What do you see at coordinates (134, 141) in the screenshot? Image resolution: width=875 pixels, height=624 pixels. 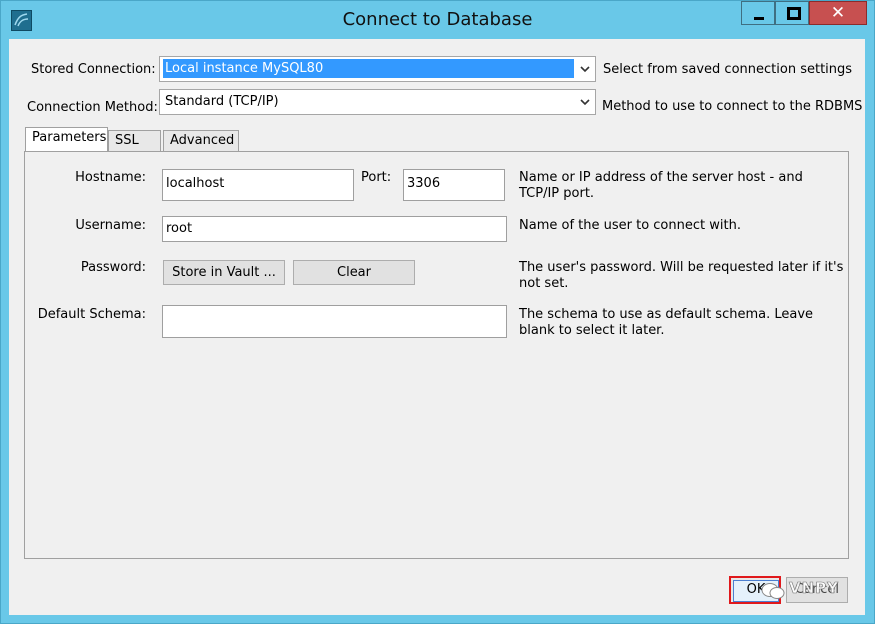 I see `tab-ssl: SSL` at bounding box center [134, 141].